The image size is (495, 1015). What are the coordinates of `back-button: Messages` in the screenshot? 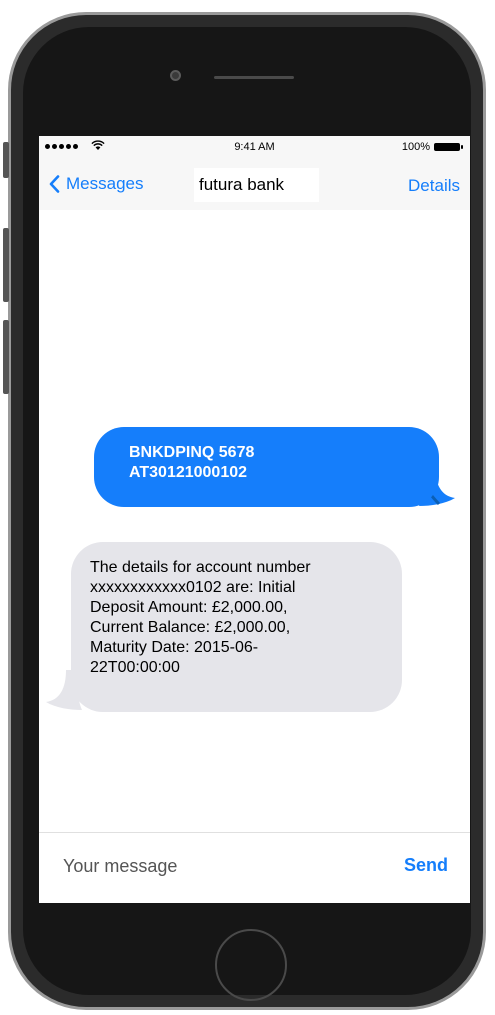 It's located at (96, 184).